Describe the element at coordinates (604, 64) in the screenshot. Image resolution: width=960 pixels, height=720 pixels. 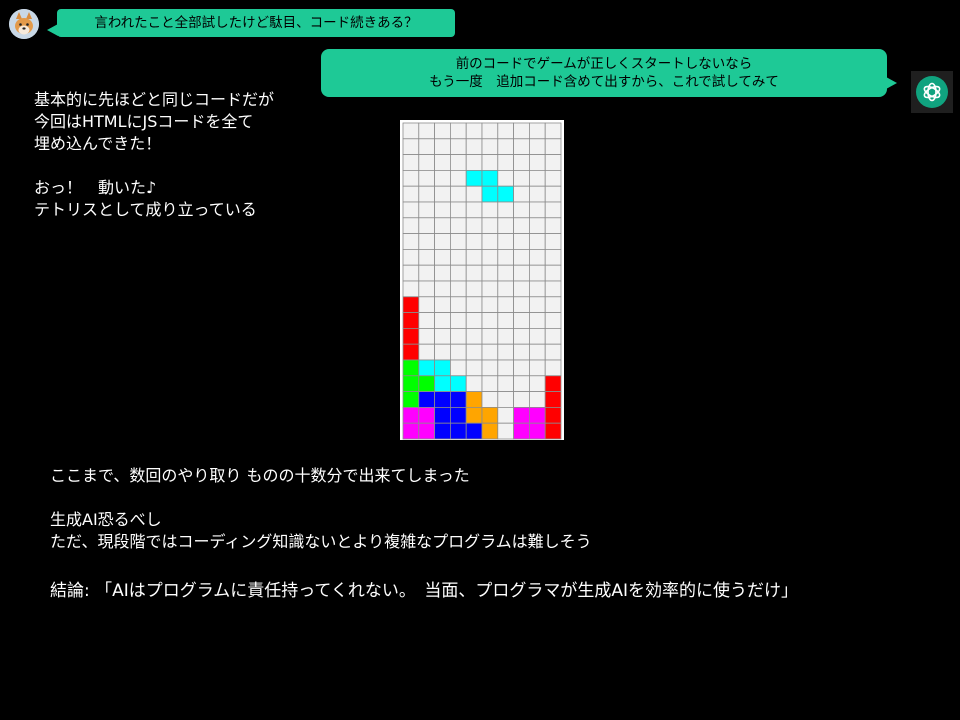
I see `ai-message-line-1: 前のコードでゲームが正しくスタートしないなら` at that location.